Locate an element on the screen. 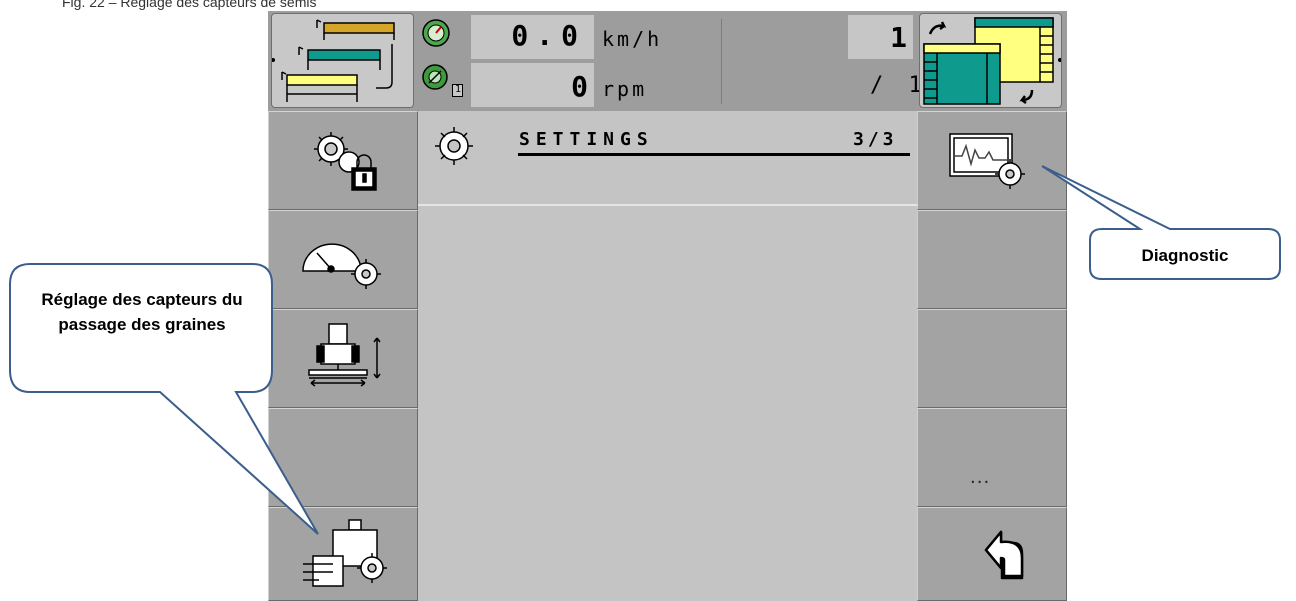  right-callout-text: Diagnostic is located at coordinates (1185, 255).